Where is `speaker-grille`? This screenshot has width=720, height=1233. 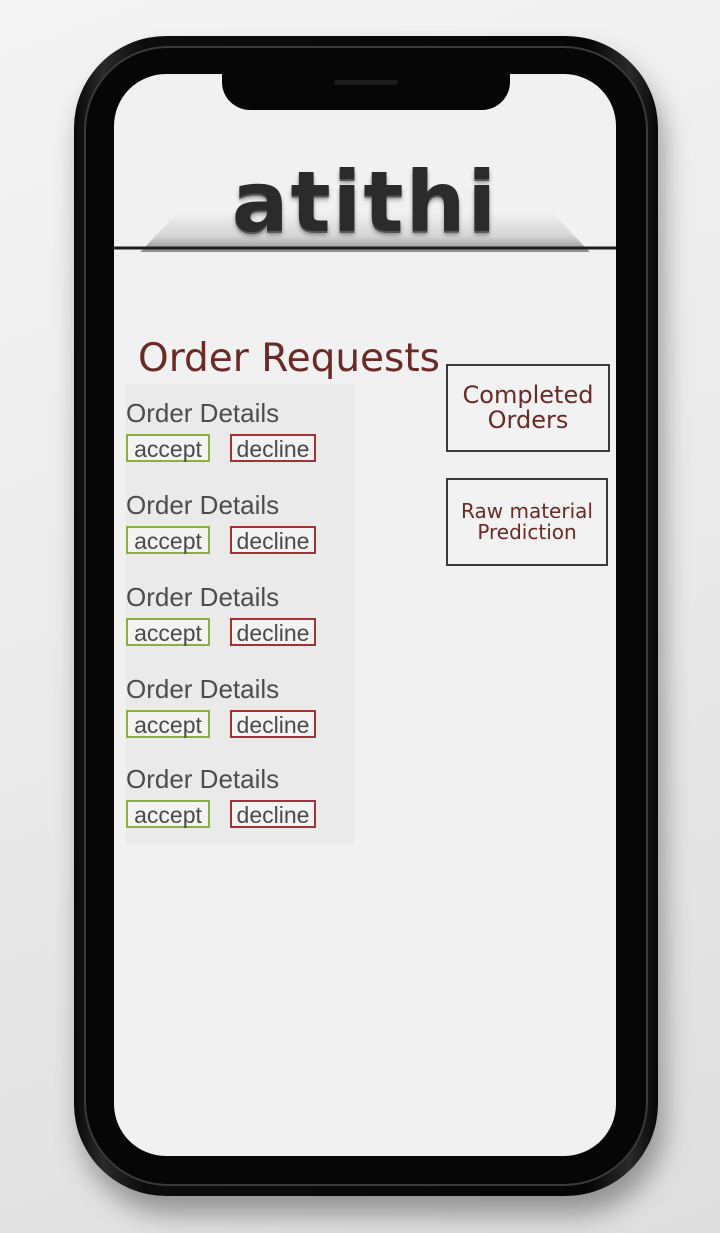 speaker-grille is located at coordinates (366, 82).